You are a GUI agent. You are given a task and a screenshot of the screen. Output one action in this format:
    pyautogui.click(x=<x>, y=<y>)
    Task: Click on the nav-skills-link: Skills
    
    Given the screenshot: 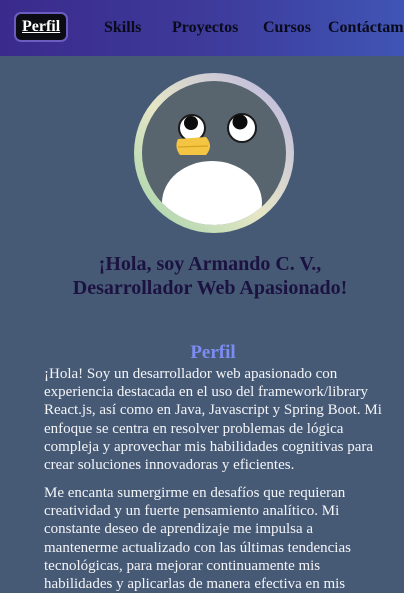 What is the action you would take?
    pyautogui.click(x=122, y=28)
    